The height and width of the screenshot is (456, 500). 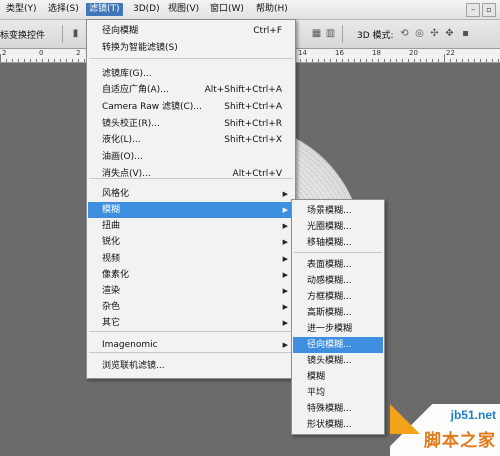 What do you see at coordinates (449, 33) in the screenshot?
I see `slide-3d-icon: ✥` at bounding box center [449, 33].